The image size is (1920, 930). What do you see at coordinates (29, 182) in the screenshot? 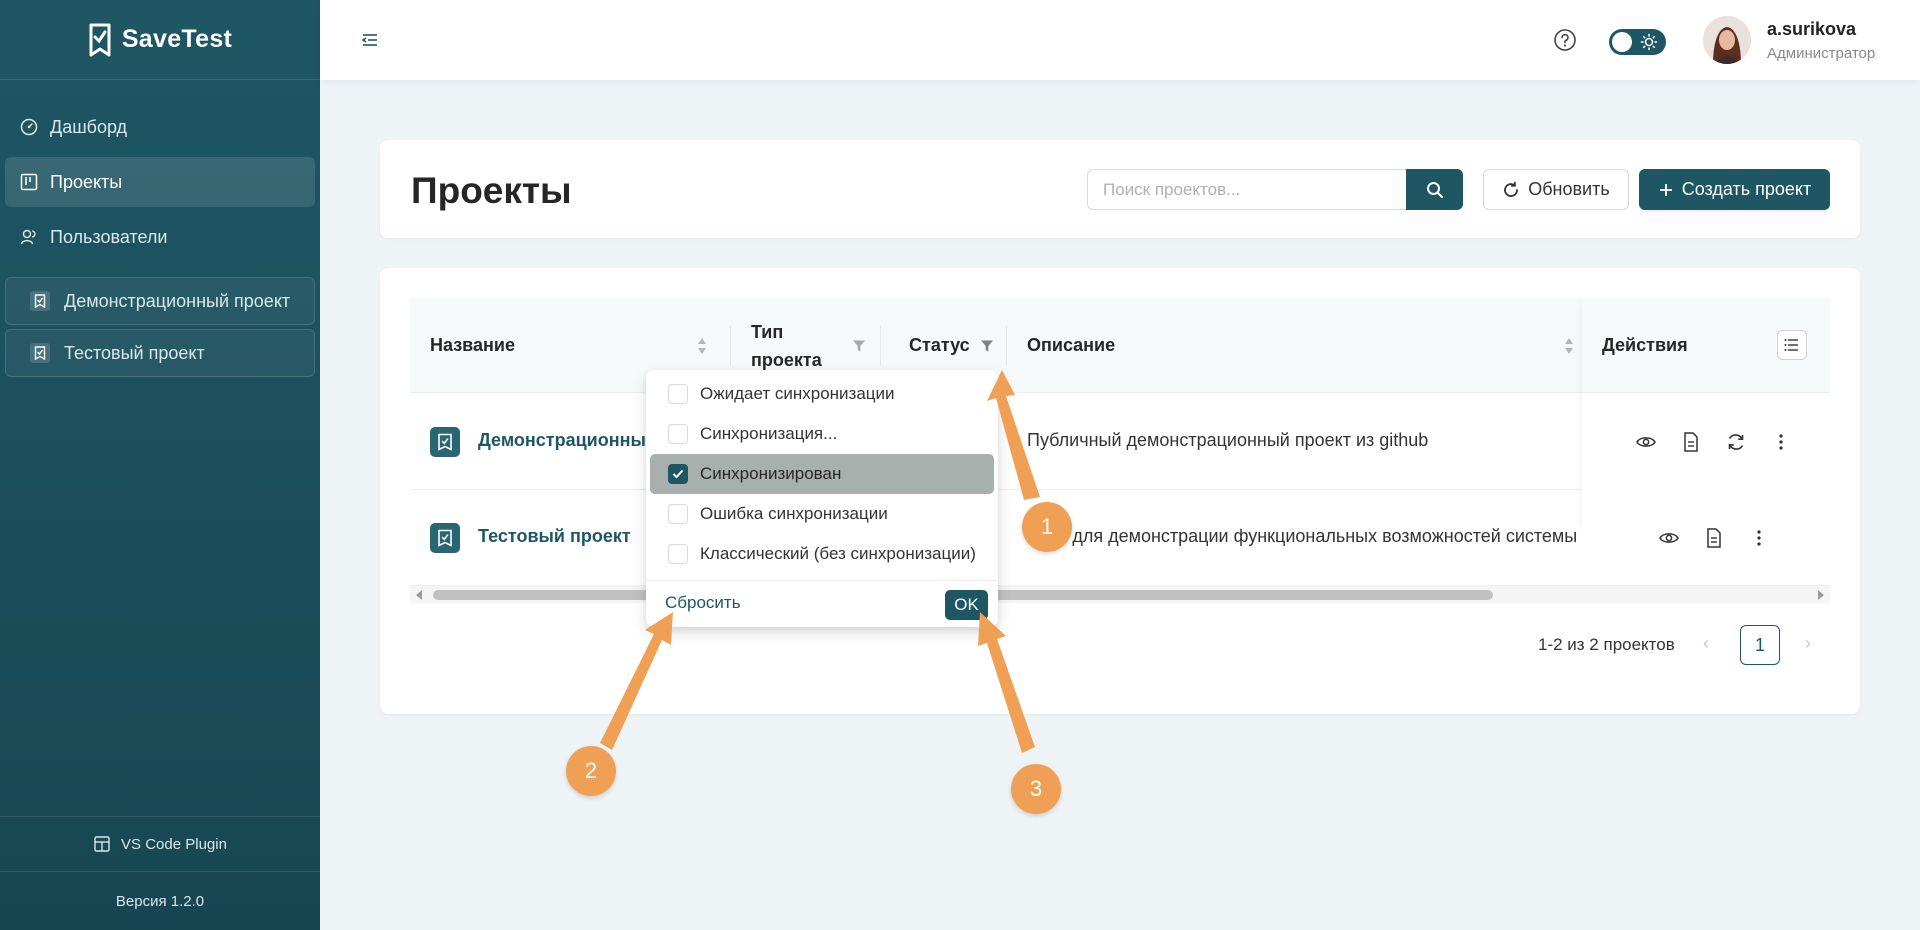
I see `projects-icon` at bounding box center [29, 182].